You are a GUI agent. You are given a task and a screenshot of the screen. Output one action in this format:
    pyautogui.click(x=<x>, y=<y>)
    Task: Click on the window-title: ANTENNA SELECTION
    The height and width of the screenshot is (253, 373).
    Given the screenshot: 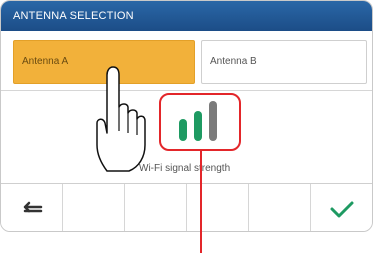 What is the action you would take?
    pyautogui.click(x=186, y=16)
    